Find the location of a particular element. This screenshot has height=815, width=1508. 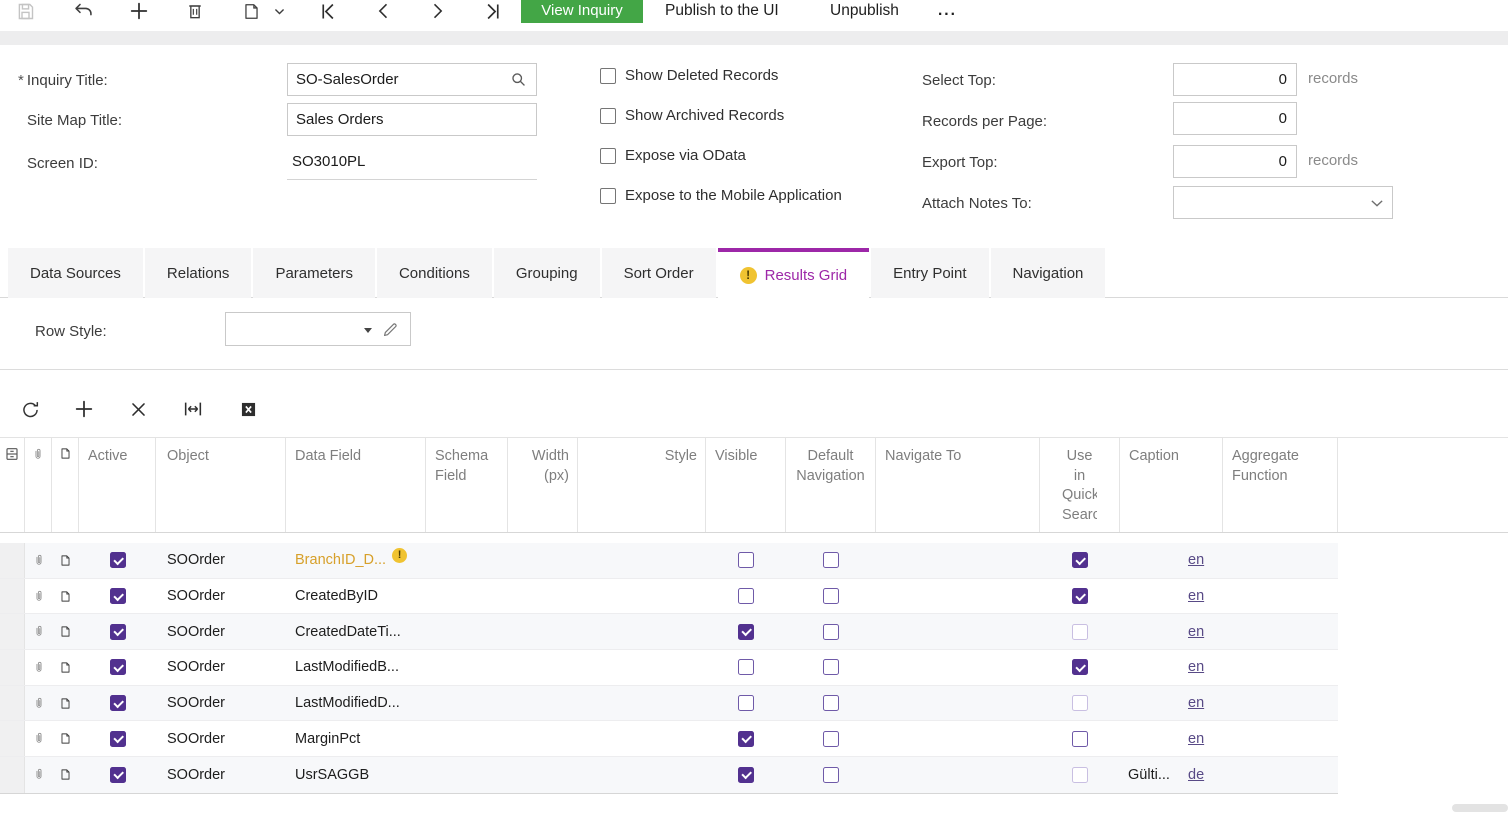

row-style-combo is located at coordinates (318, 329).